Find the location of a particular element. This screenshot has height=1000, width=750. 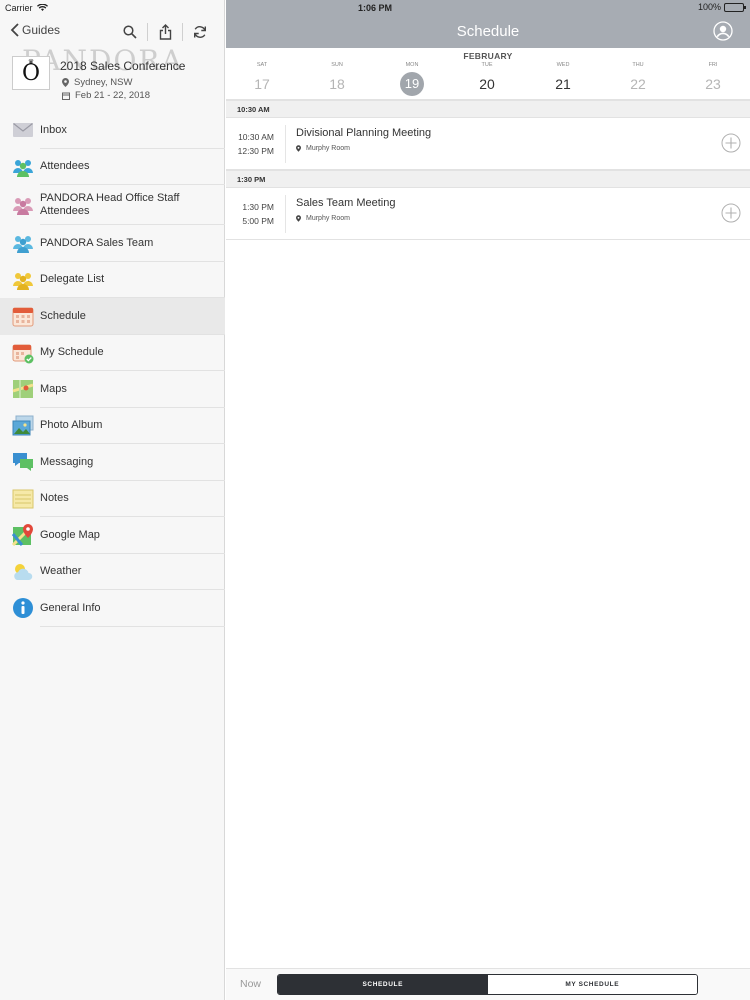

refresh-icon is located at coordinates (200, 32).